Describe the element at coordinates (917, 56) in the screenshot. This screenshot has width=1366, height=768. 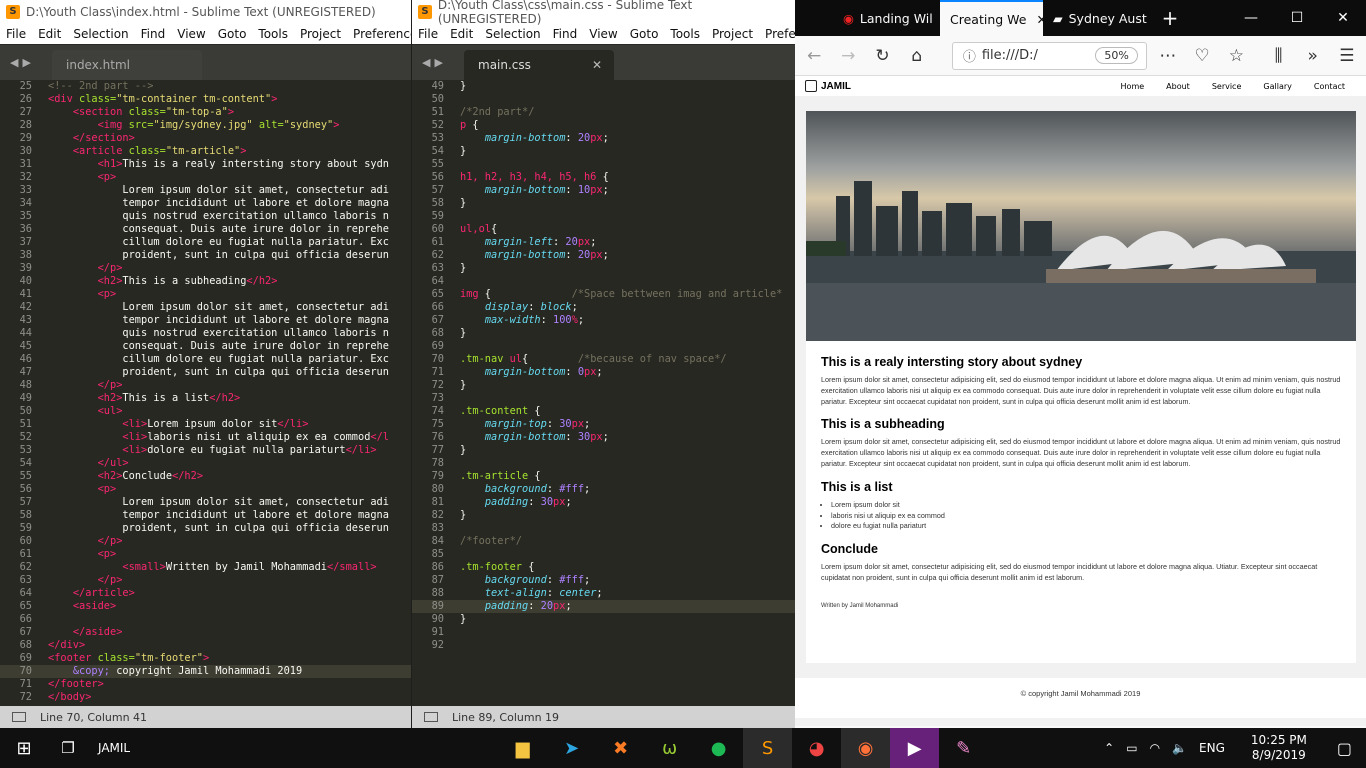
I see `home-icon: ⌂` at that location.